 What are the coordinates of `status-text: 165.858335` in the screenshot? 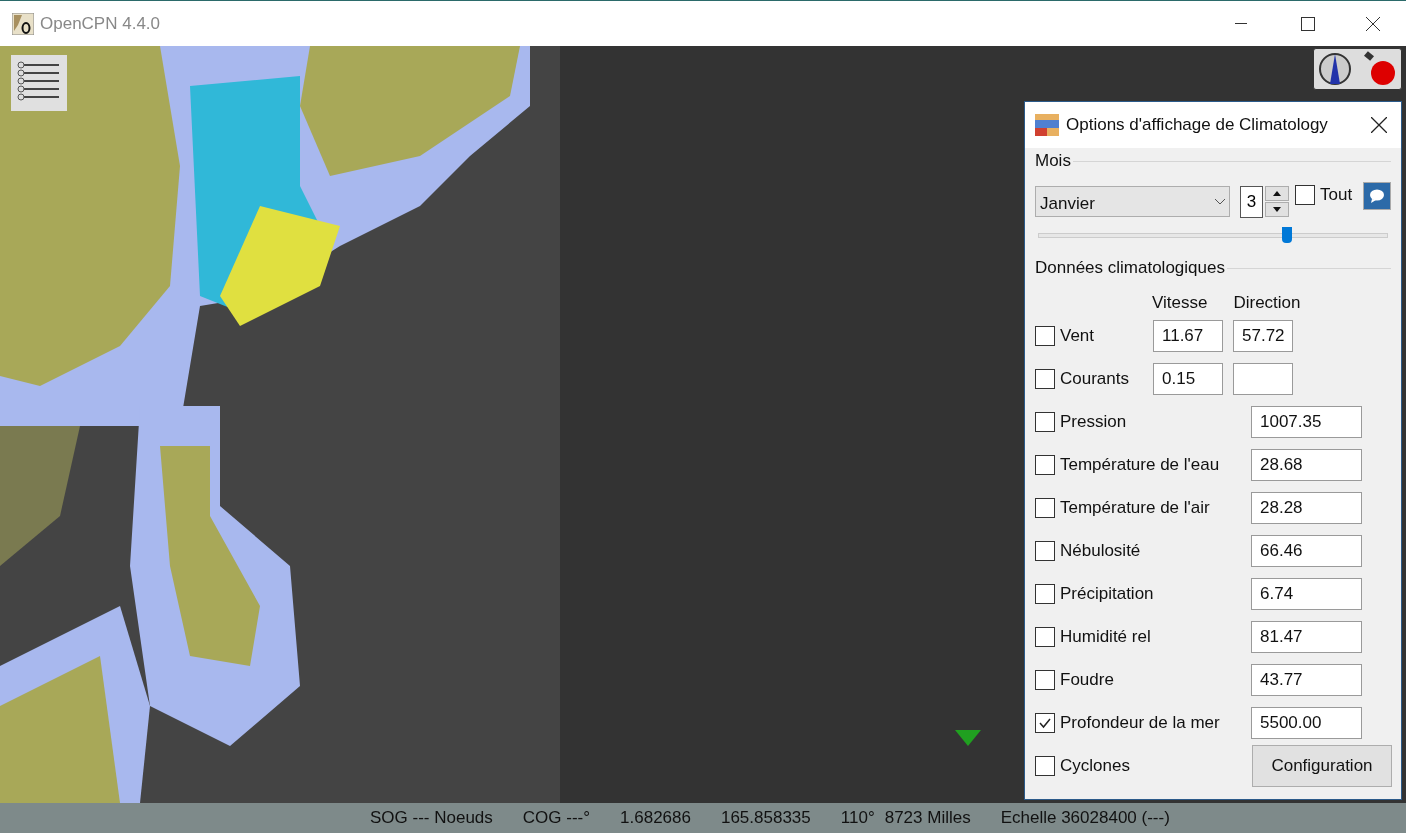 It's located at (765, 818).